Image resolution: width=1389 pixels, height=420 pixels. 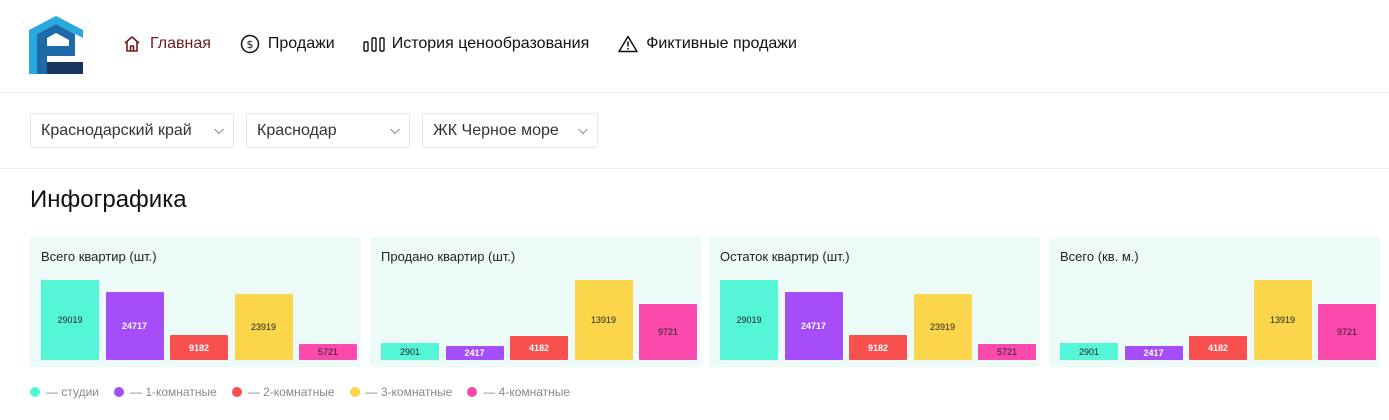 I want to click on card-title: Всего квартир (шт.), so click(x=99, y=256).